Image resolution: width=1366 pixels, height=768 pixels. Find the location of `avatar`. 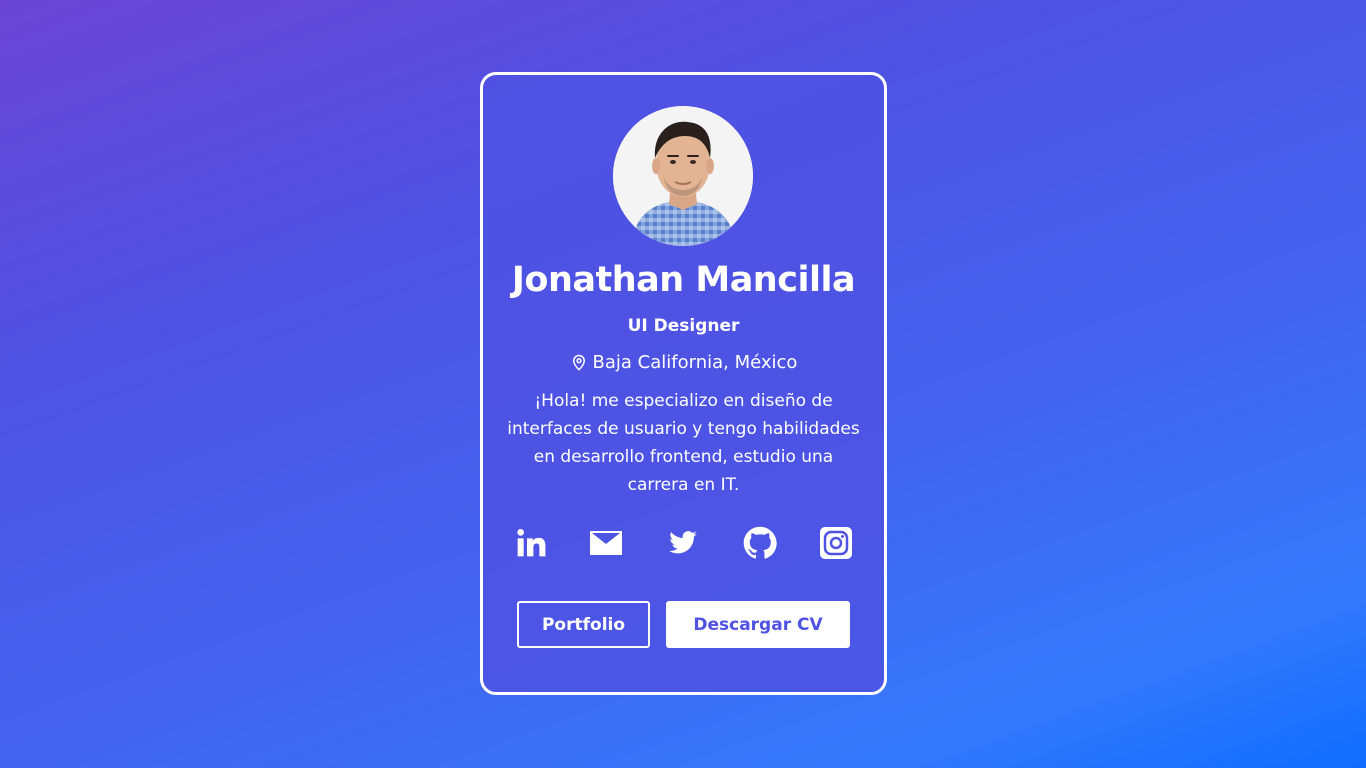

avatar is located at coordinates (683, 176).